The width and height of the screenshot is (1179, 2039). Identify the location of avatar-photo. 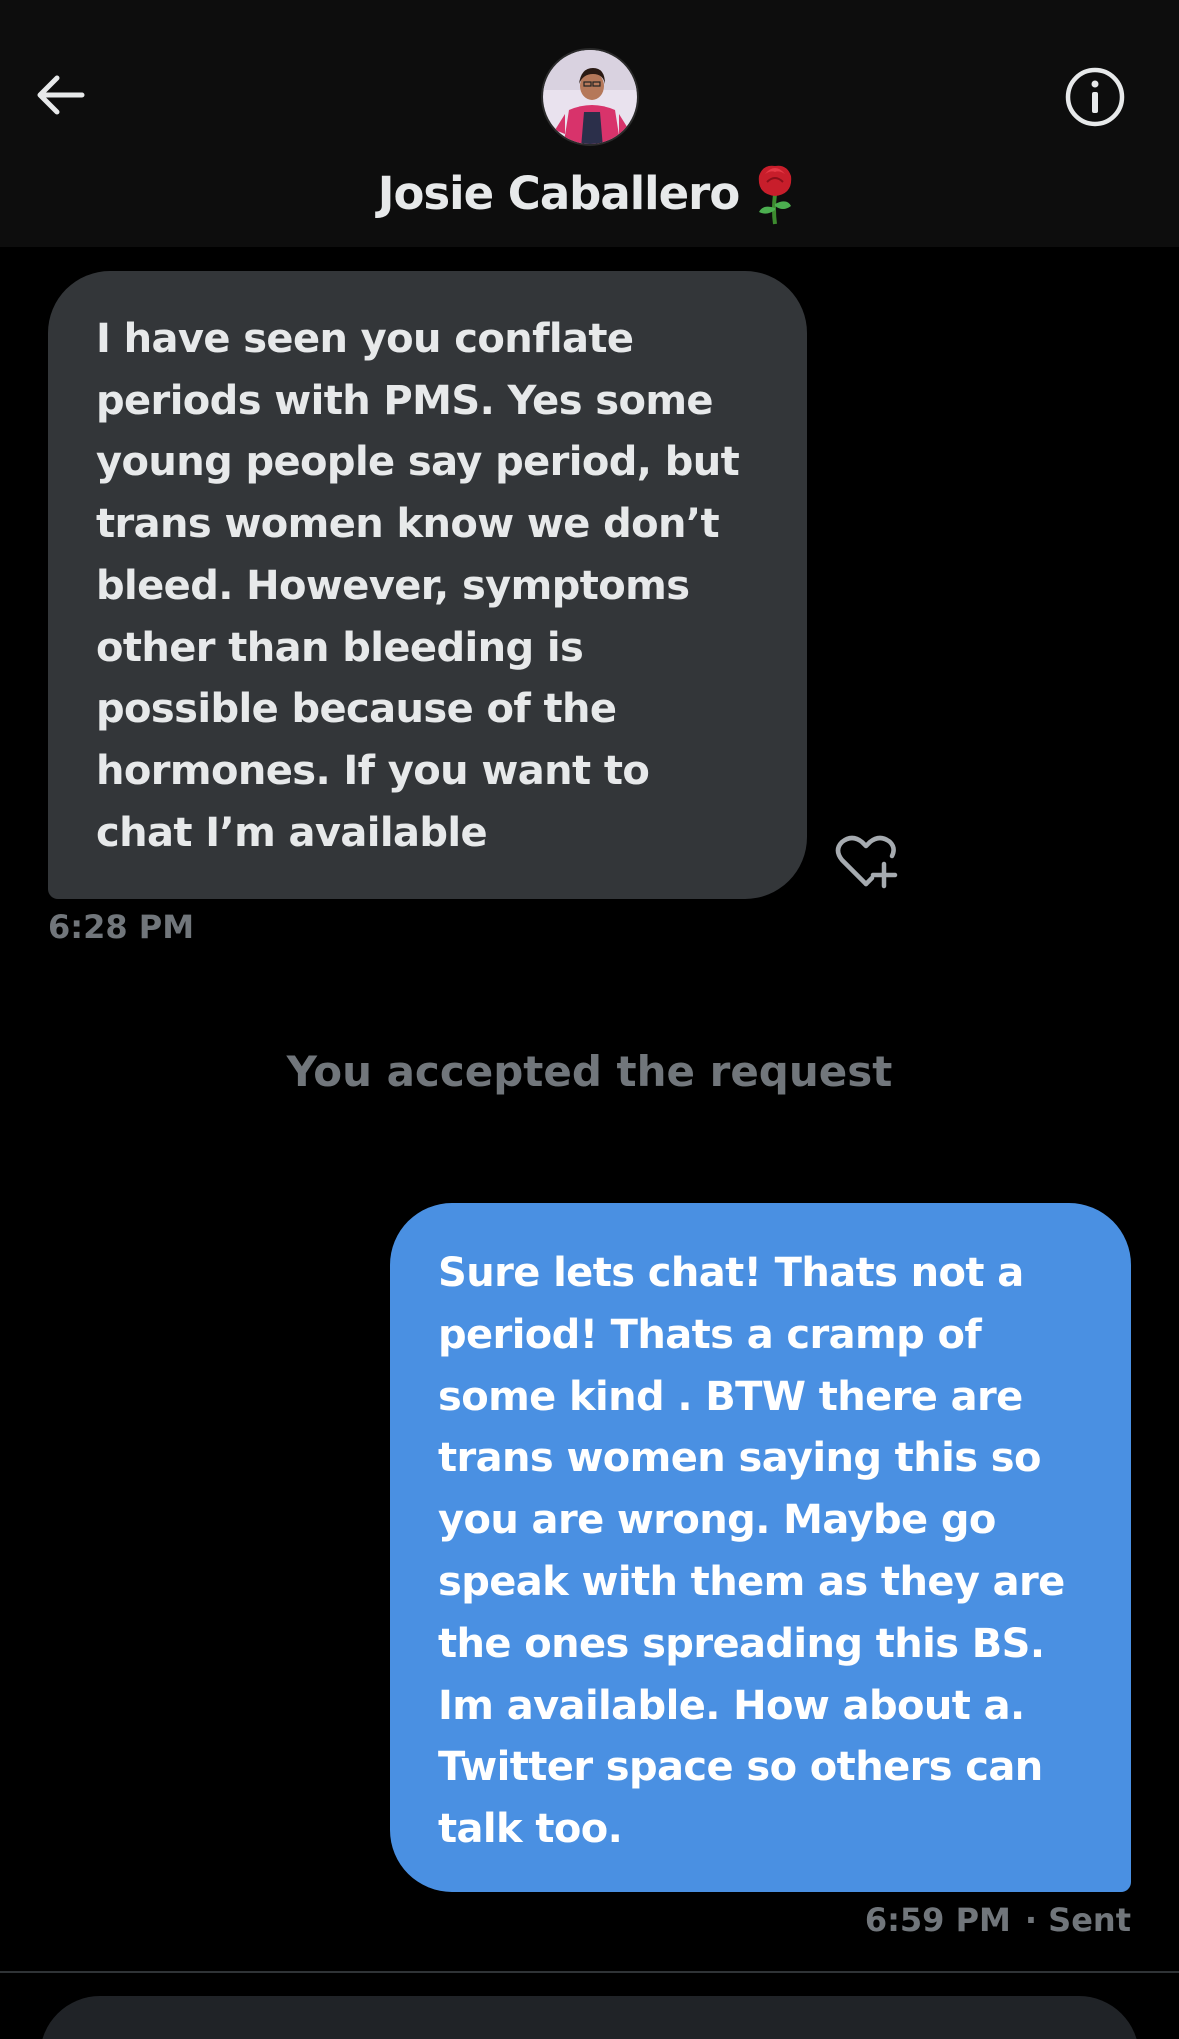
(590, 97).